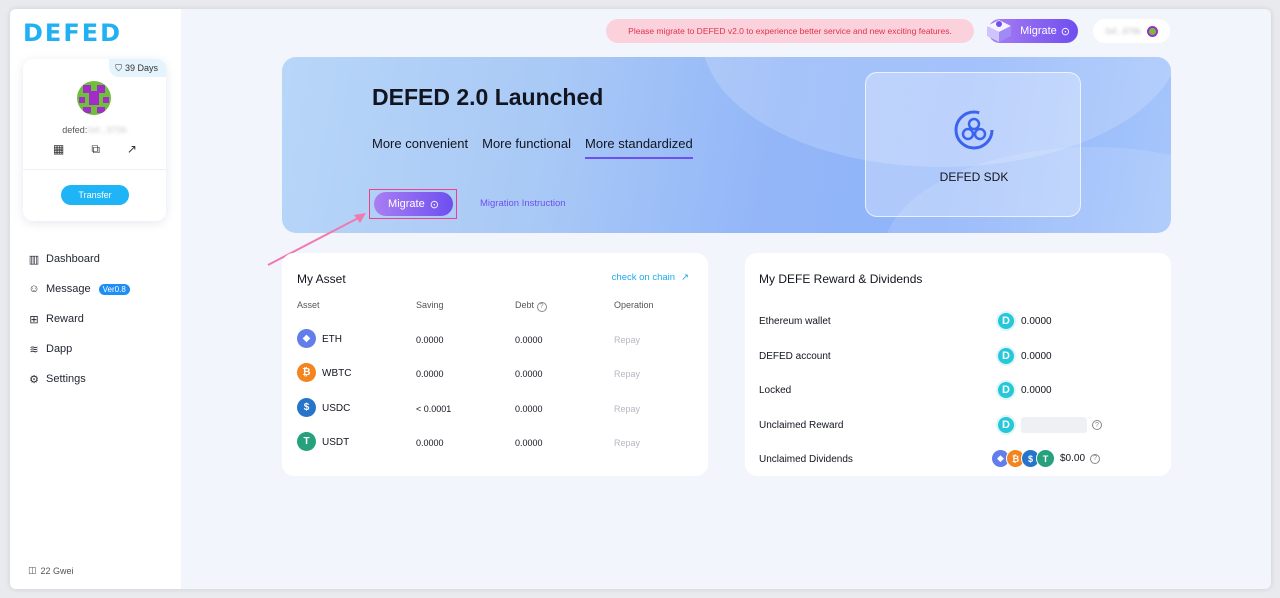 This screenshot has width=1280, height=598. I want to click on days-badge: ⛉ 39 Days, so click(137, 68).